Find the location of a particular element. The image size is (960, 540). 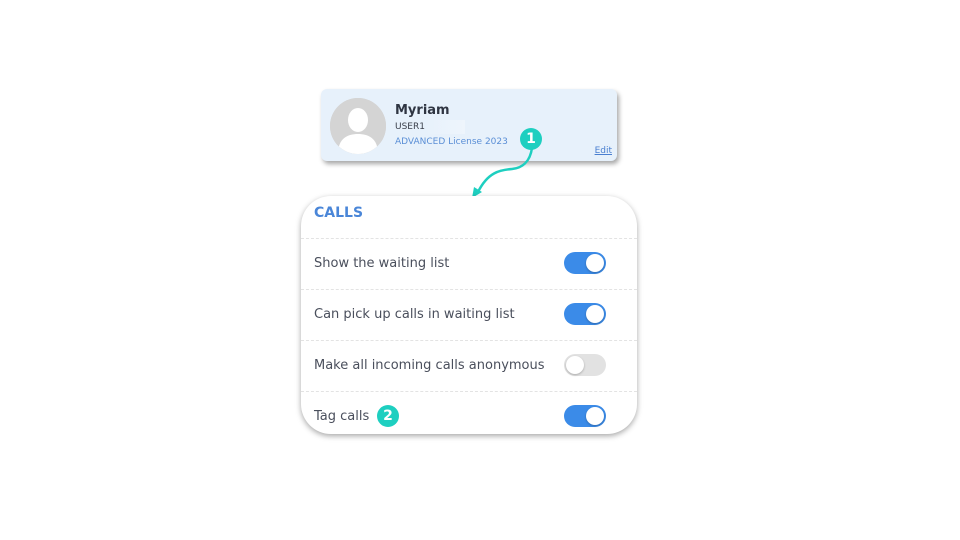

edit-link: Edit is located at coordinates (603, 151).